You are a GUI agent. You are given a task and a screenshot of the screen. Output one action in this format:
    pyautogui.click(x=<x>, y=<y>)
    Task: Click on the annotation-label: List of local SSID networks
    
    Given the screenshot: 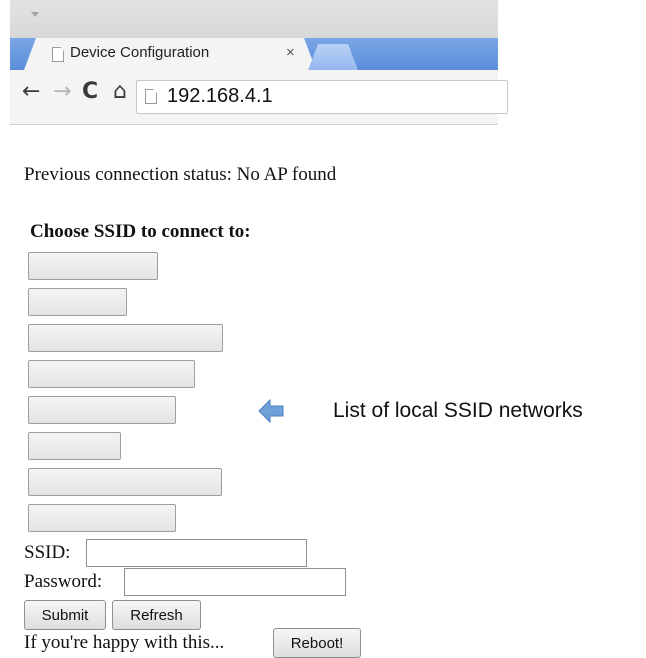 What is the action you would take?
    pyautogui.click(x=458, y=410)
    